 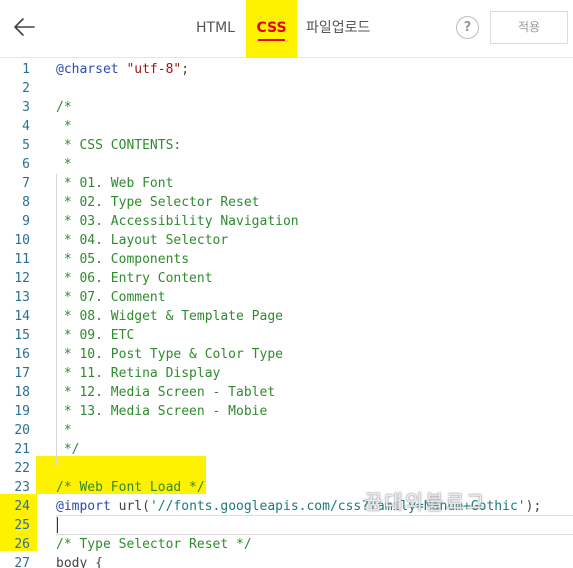 What do you see at coordinates (22, 259) in the screenshot?
I see `line-number: 11` at bounding box center [22, 259].